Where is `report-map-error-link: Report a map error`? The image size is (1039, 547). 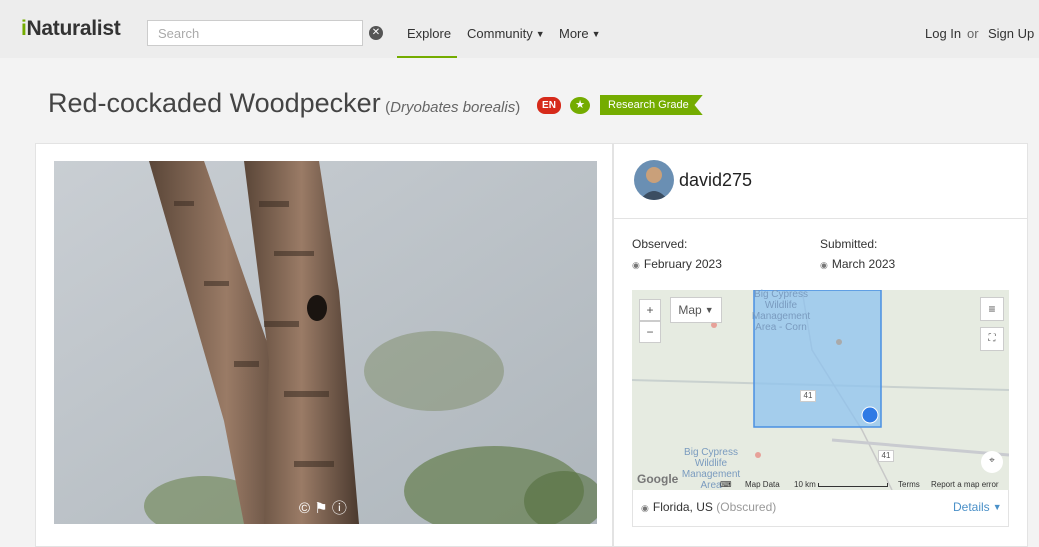 report-map-error-link: Report a map error is located at coordinates (965, 484).